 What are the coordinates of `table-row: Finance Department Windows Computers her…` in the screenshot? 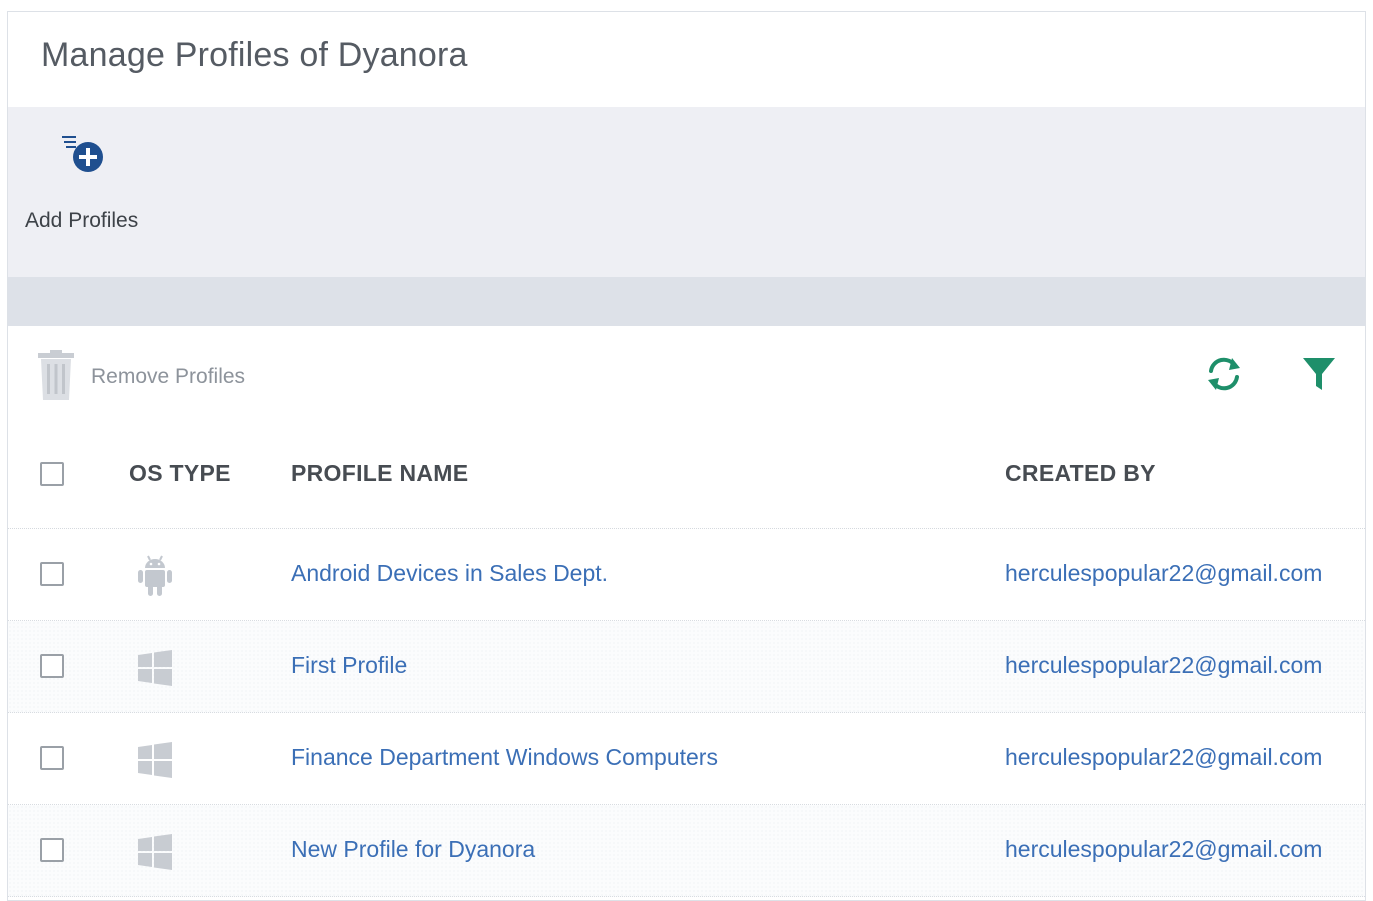 It's located at (686, 759).